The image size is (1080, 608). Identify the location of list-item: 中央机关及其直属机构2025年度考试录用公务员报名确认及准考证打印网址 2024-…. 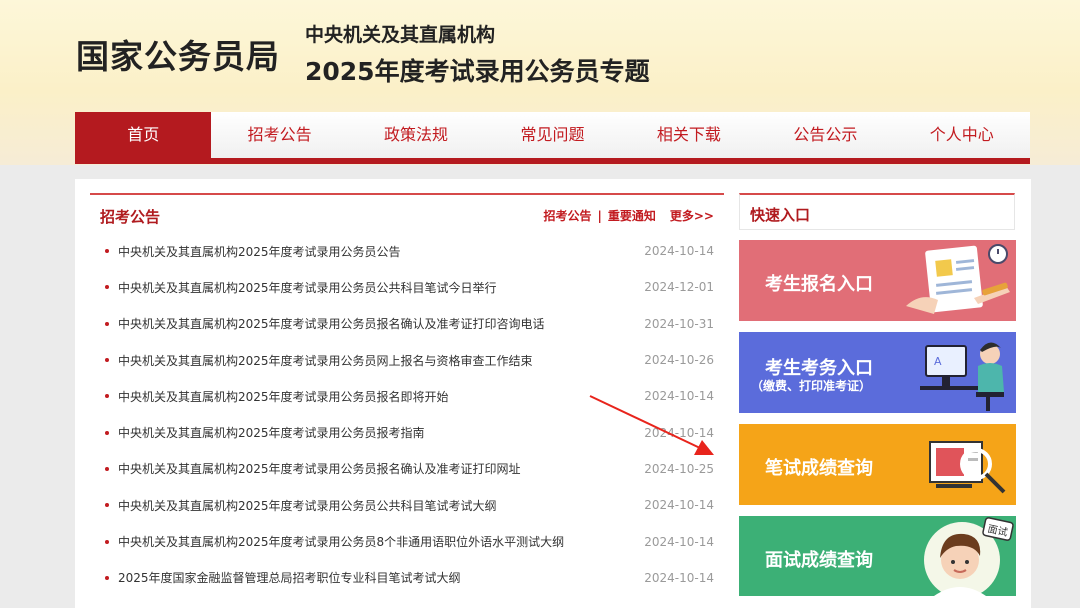
(407, 469).